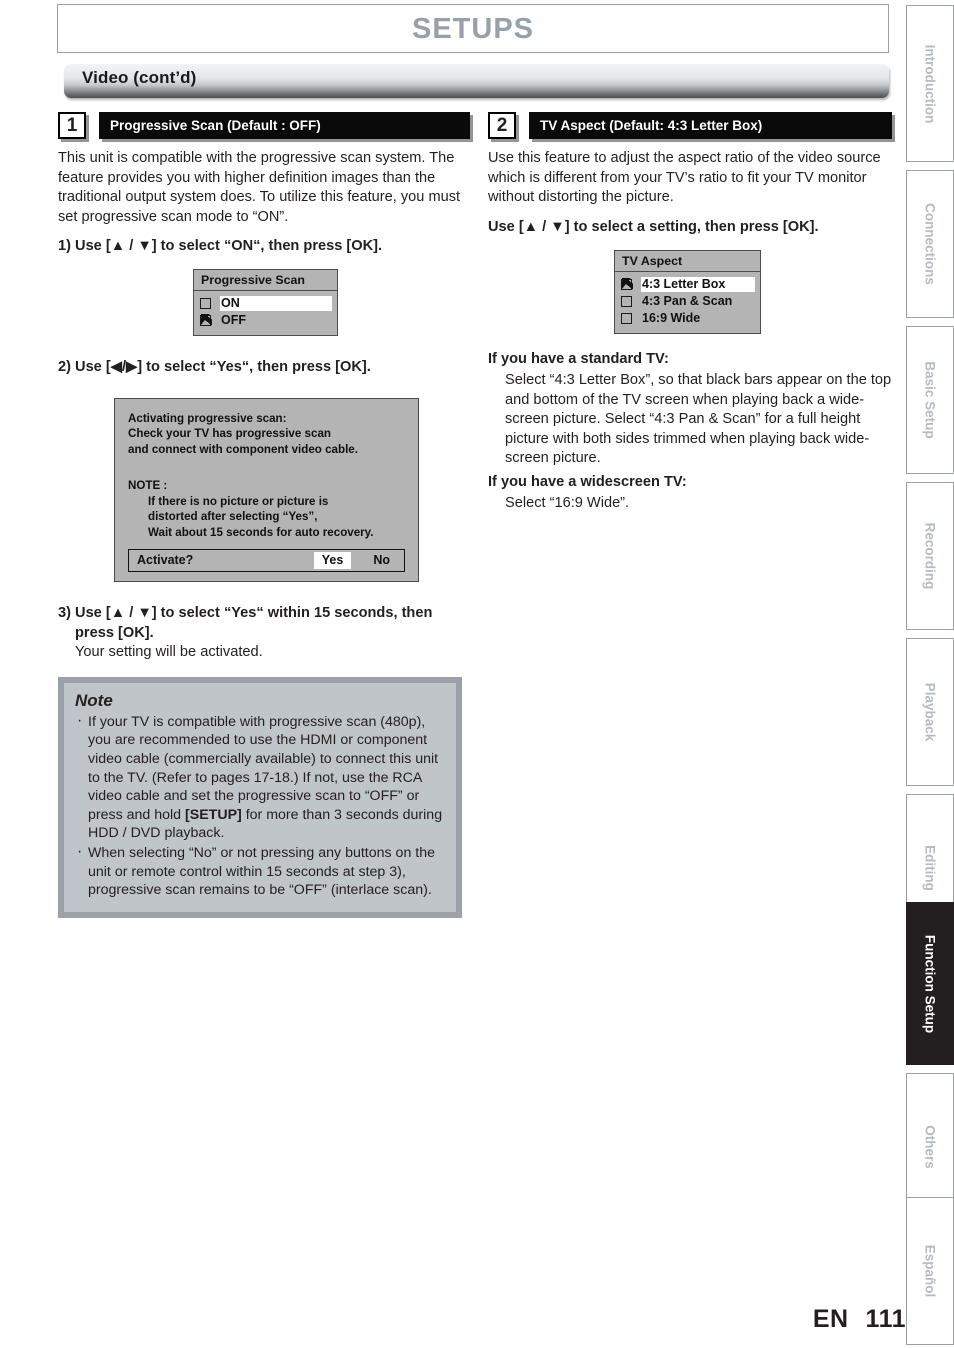  What do you see at coordinates (859, 1319) in the screenshot?
I see `page-footer: EN 111` at bounding box center [859, 1319].